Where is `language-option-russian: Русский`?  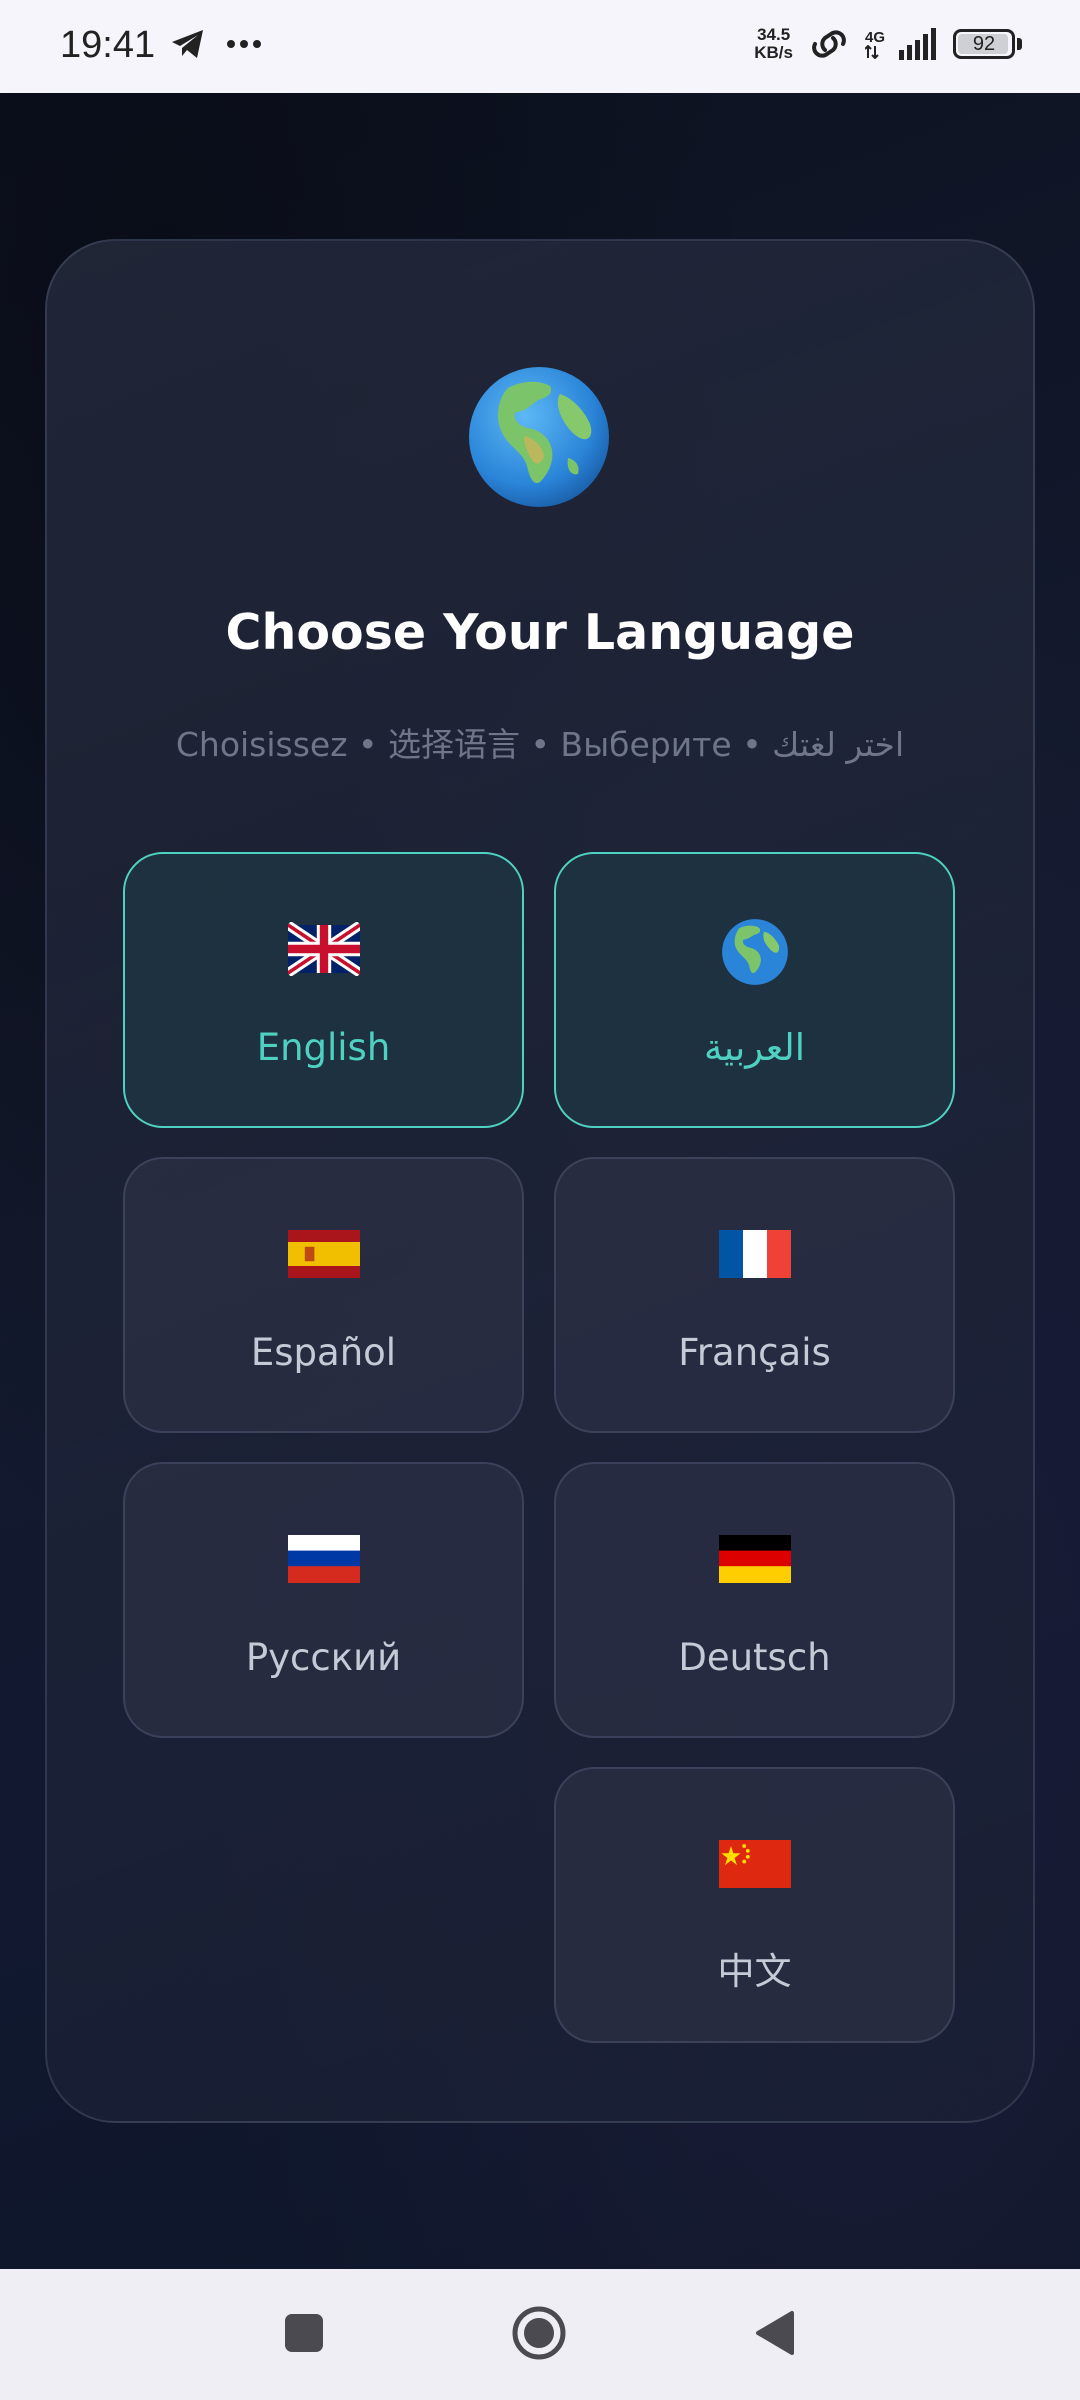 language-option-russian: Русский is located at coordinates (323, 1600).